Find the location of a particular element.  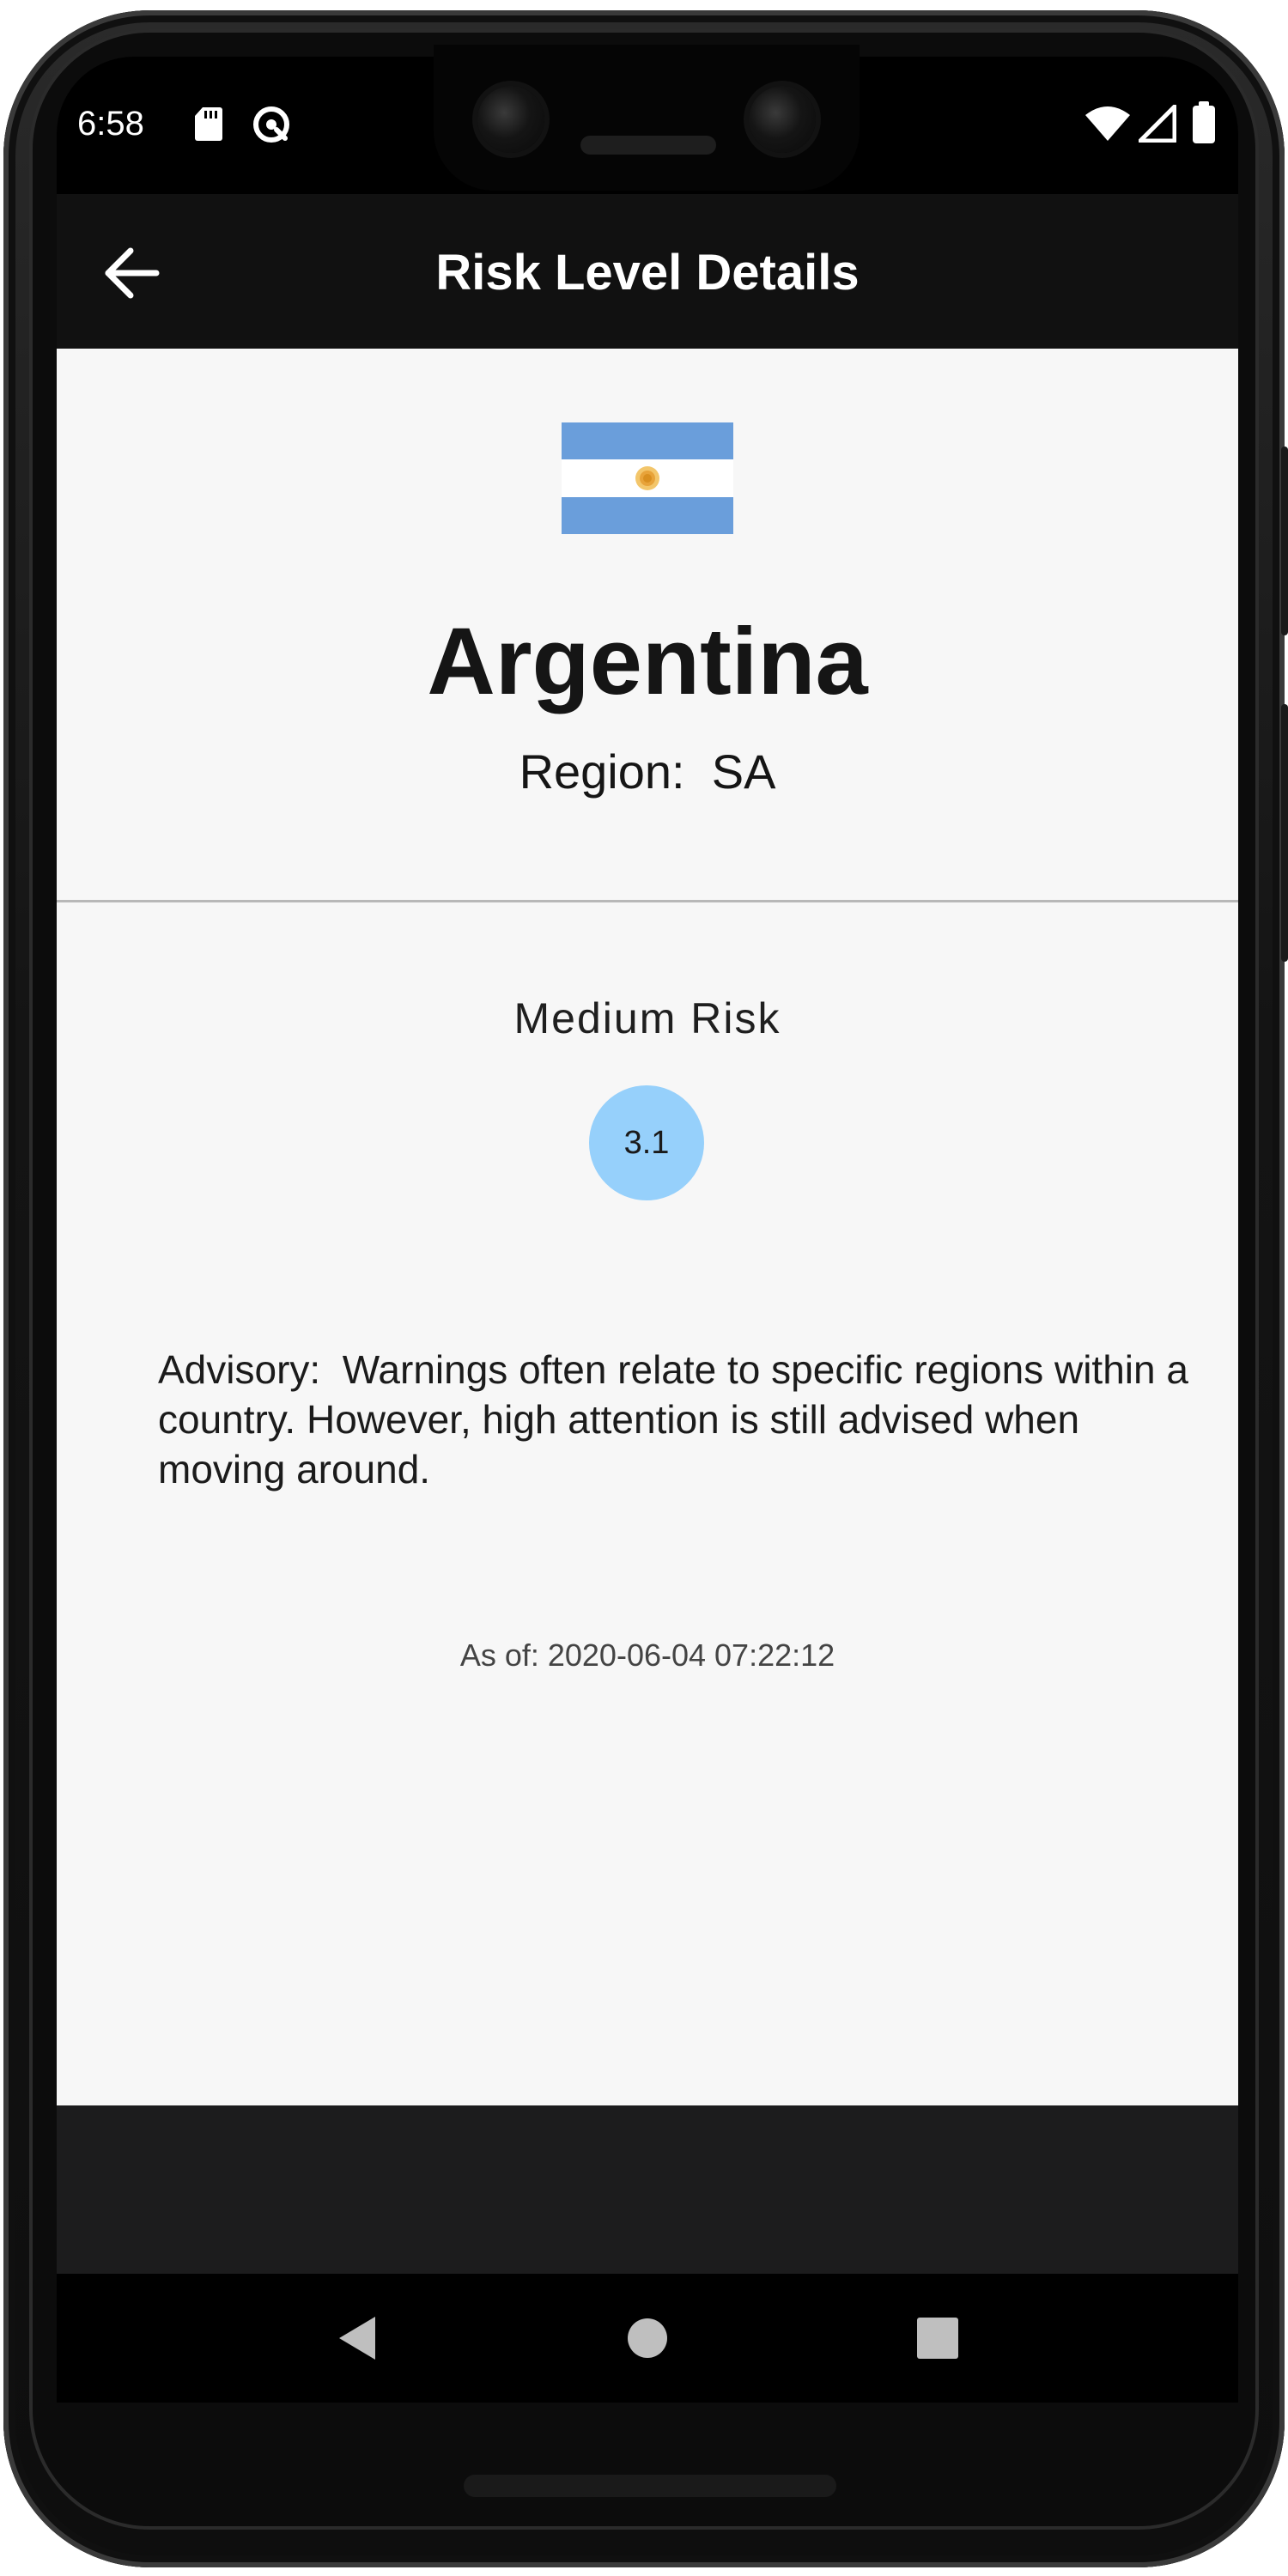

recents-square-icon is located at coordinates (937, 2339).